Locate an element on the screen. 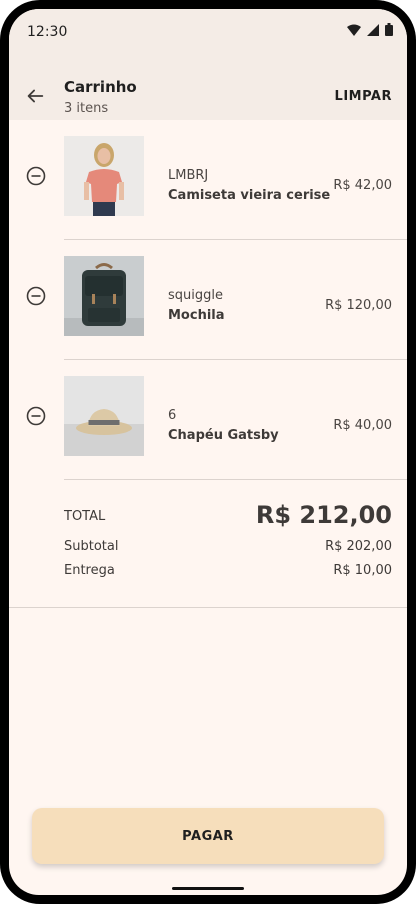 This screenshot has width=416, height=904. product-image-hat is located at coordinates (104, 416).